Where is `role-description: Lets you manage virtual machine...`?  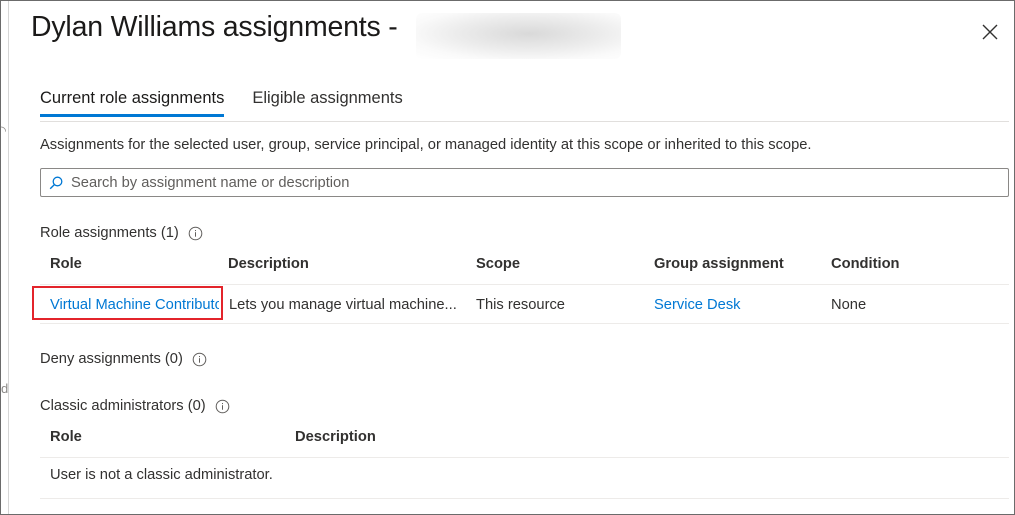 role-description: Lets you manage virtual machine... is located at coordinates (343, 305).